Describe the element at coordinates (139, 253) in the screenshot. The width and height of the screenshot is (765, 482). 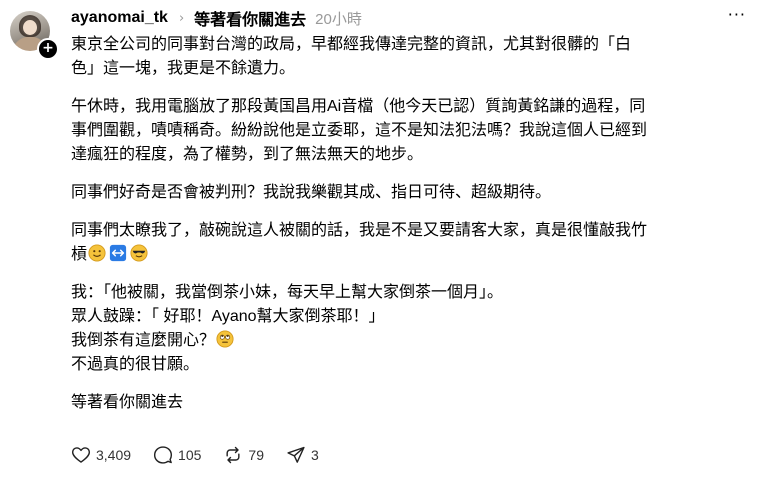
I see `smiling-face-with-sunglasses-icon` at that location.